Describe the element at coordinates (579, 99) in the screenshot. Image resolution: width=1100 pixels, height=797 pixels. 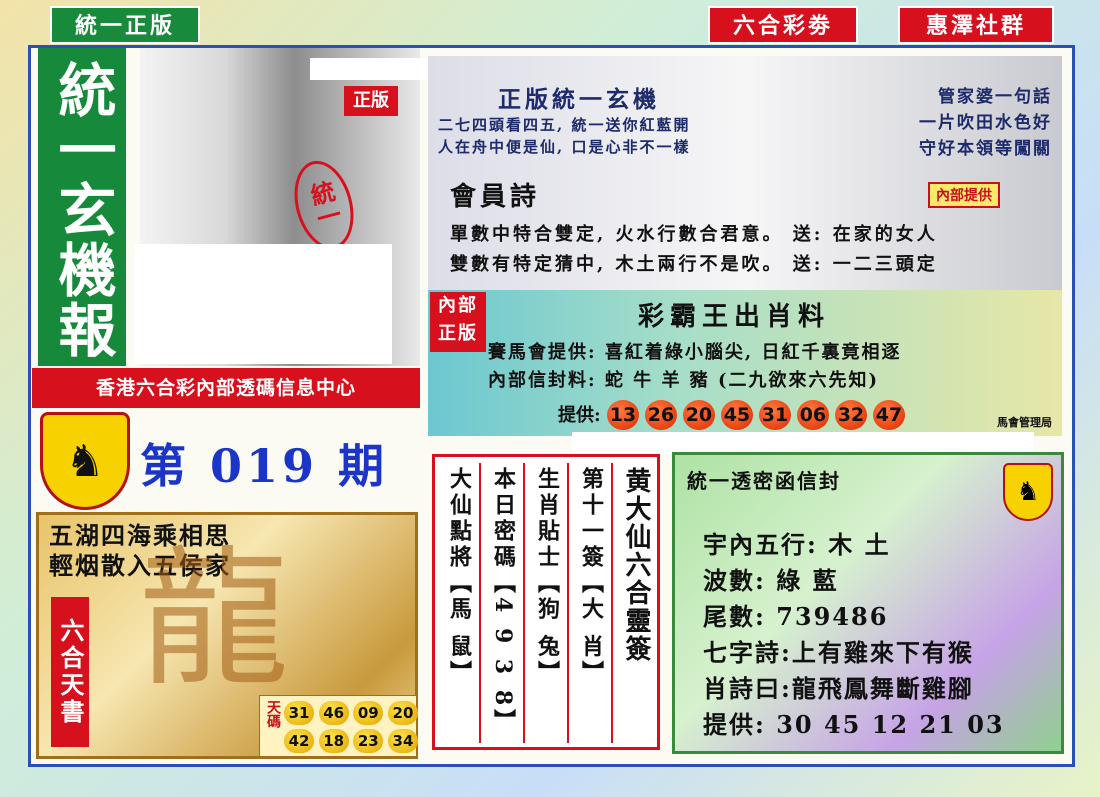
I see `xuanji-title: 正版統一玄機` at that location.